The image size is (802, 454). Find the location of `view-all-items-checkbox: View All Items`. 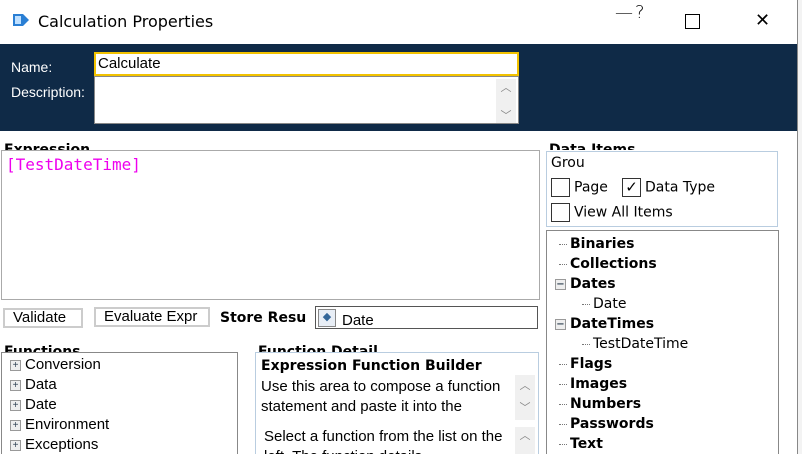

view-all-items-checkbox: View All Items is located at coordinates (612, 212).